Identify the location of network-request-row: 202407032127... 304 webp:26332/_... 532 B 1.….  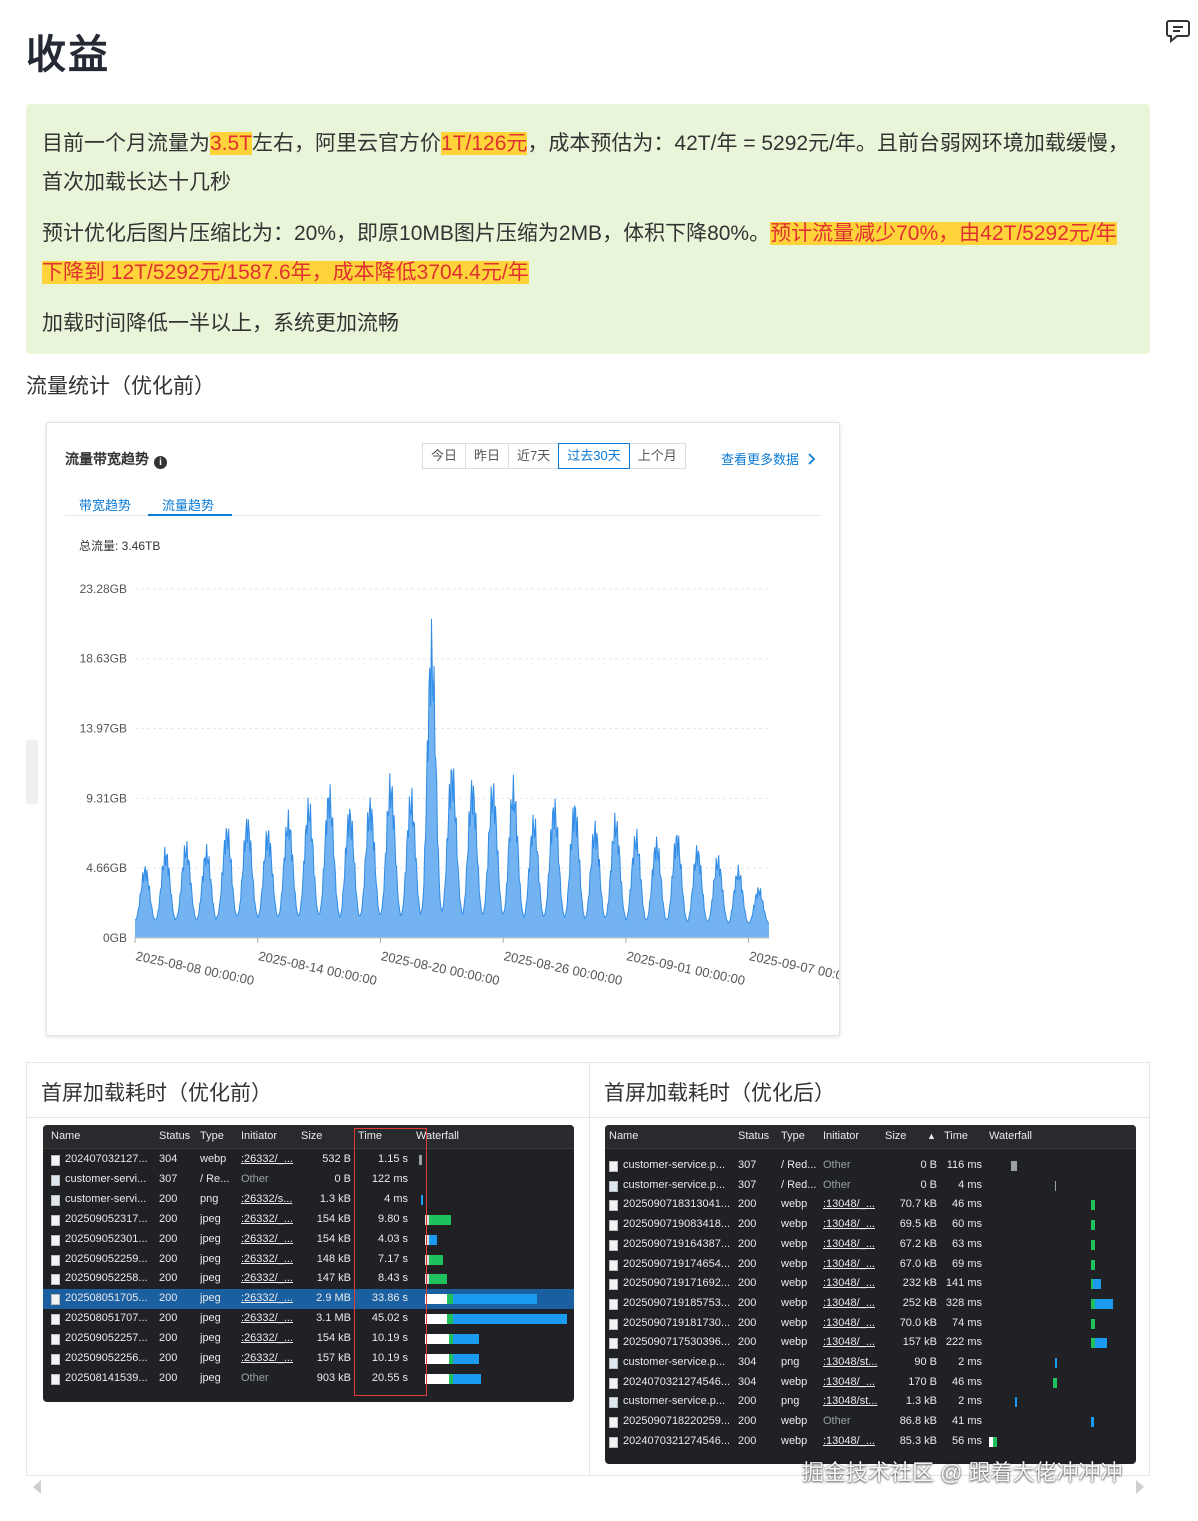
(308, 1160).